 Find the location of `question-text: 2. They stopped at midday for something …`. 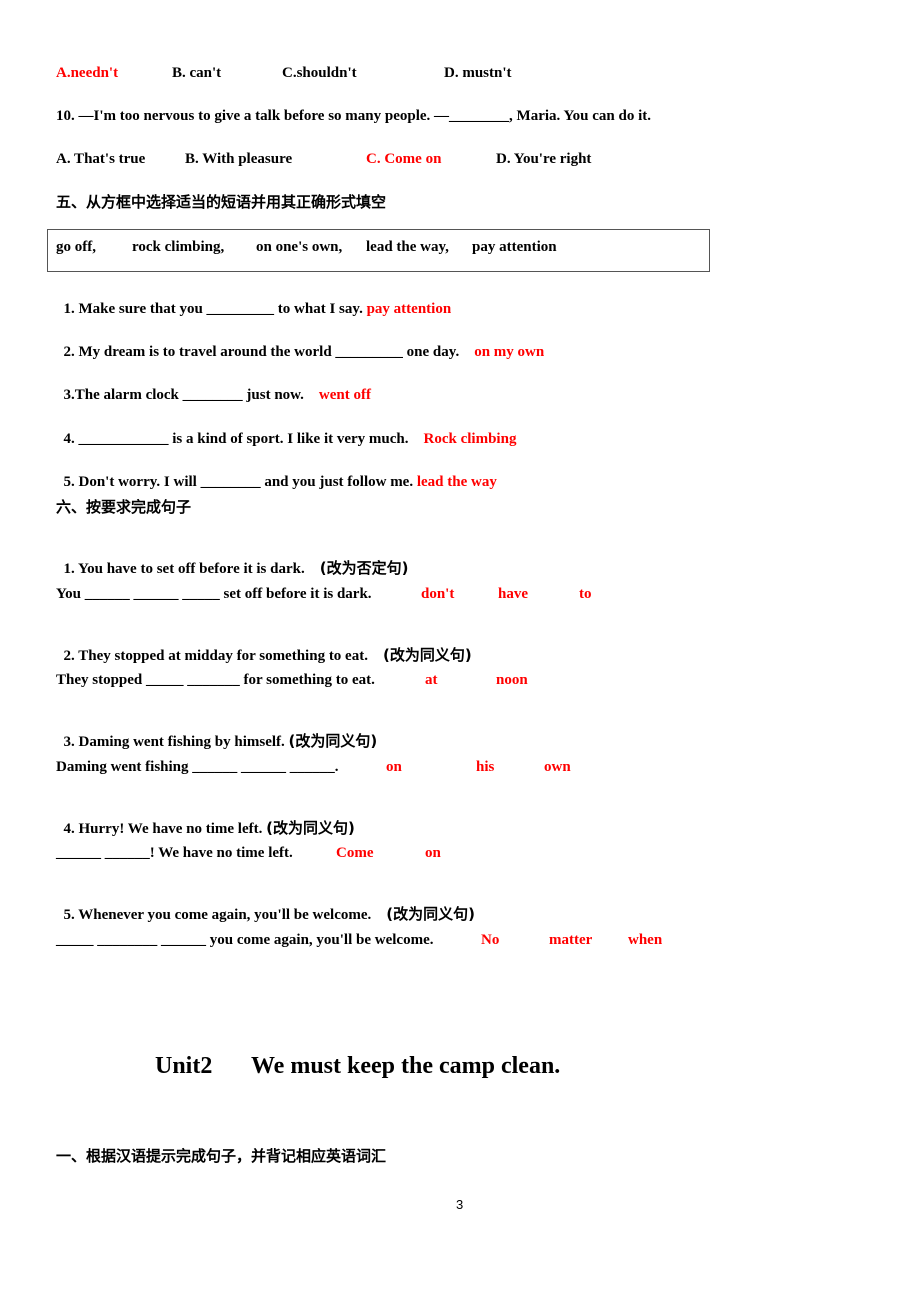

question-text: 2. They stopped at midday for something … is located at coordinates (215, 656).